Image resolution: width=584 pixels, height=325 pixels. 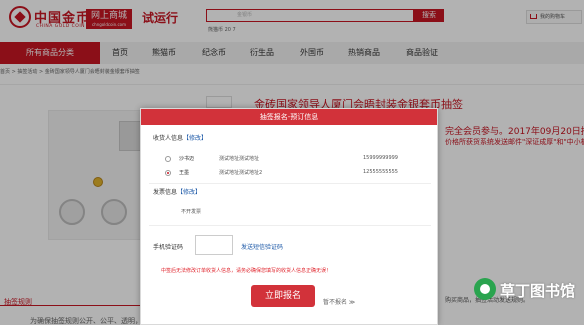 What do you see at coordinates (246, 271) in the screenshot?
I see `warning-text: 中签后无法修改订单收货人信息，请务必确保您填写的收货人信息正确无误！` at bounding box center [246, 271].